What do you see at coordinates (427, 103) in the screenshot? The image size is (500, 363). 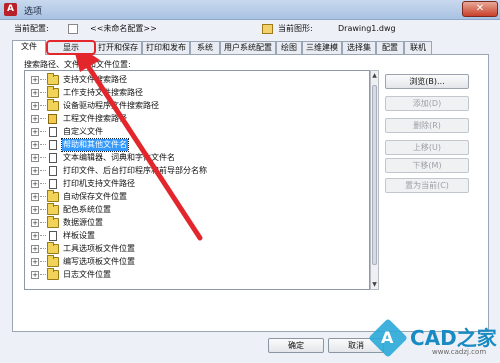 I see `add-button: 添加(D)` at bounding box center [427, 103].